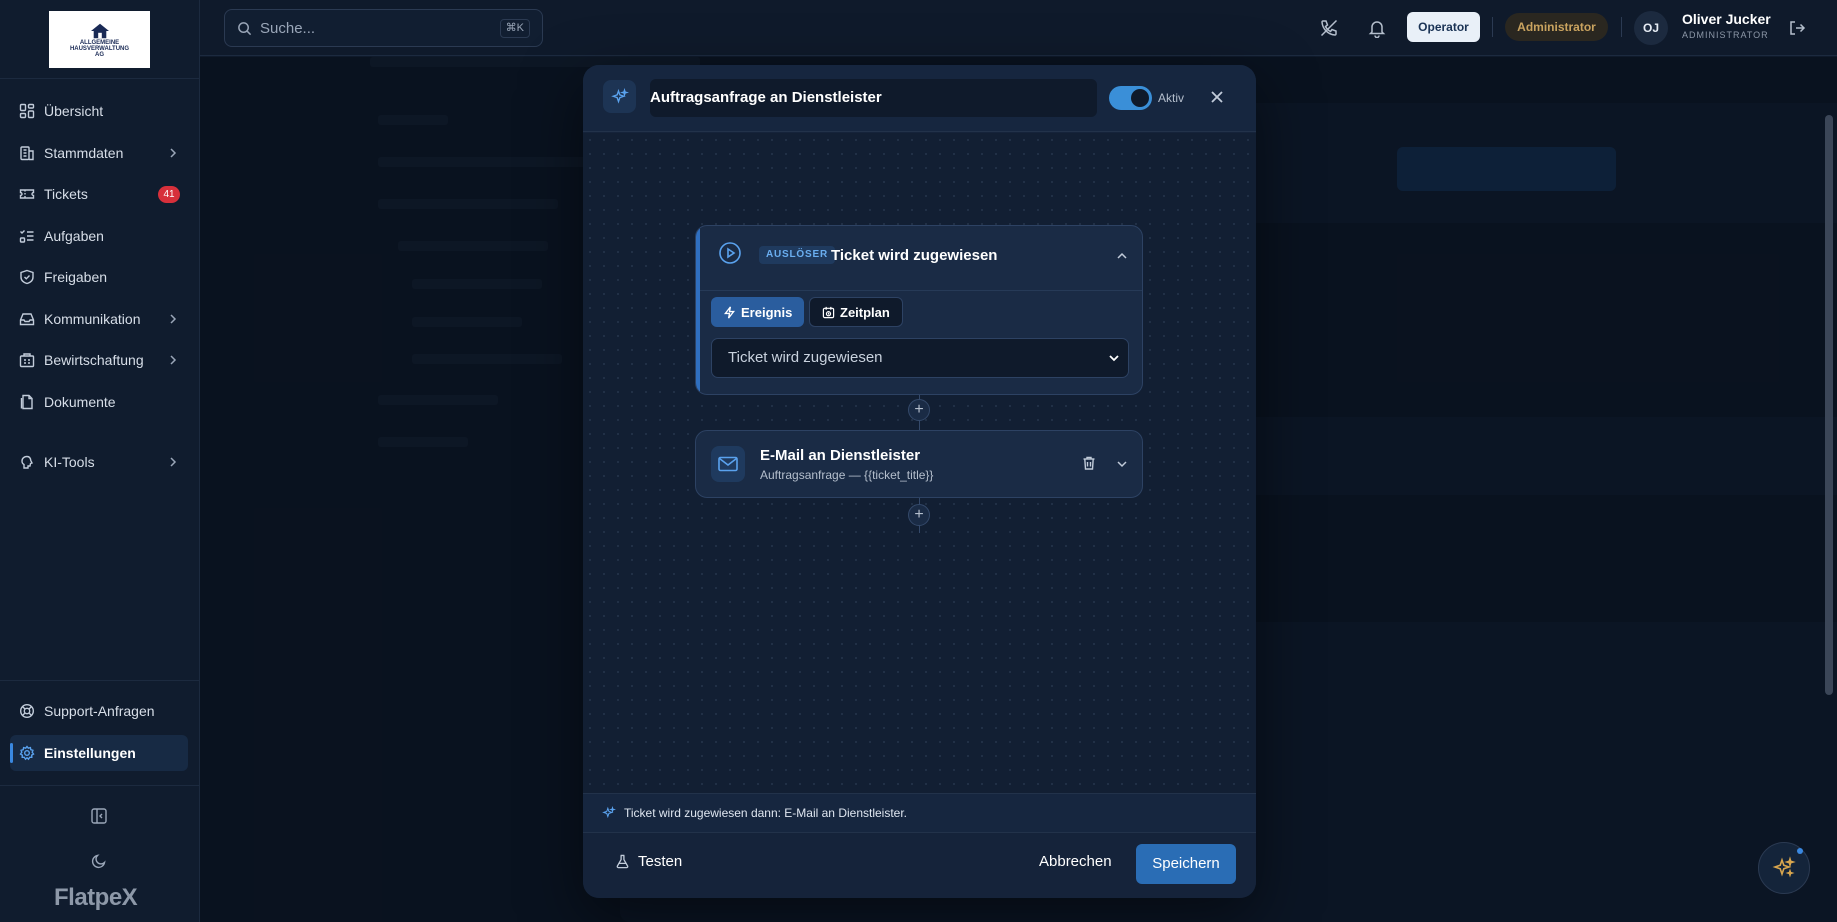 This screenshot has width=1837, height=922. Describe the element at coordinates (847, 475) in the screenshot. I see `action-subtitle: Auftragsanfrage — {{ticket_title}}` at that location.